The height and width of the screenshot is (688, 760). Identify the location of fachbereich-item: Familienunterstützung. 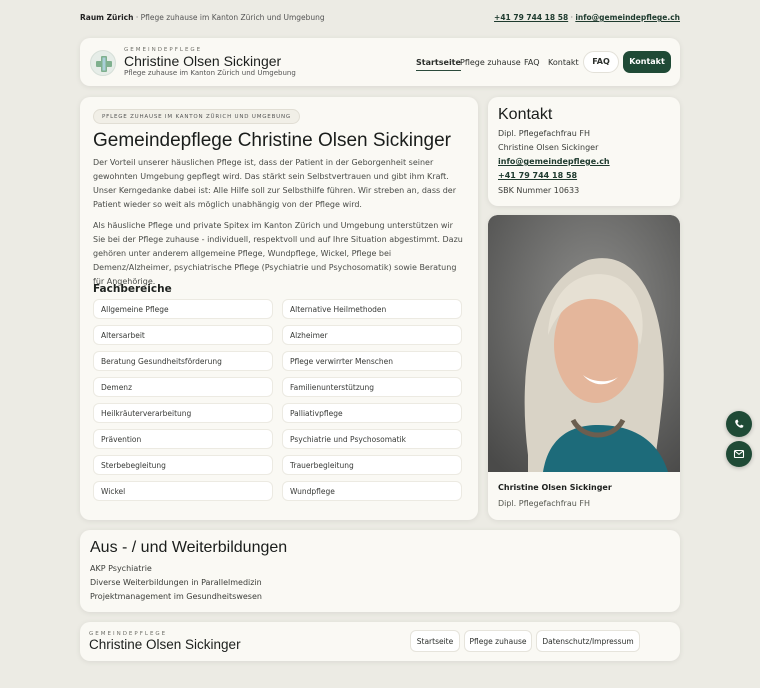
(372, 387).